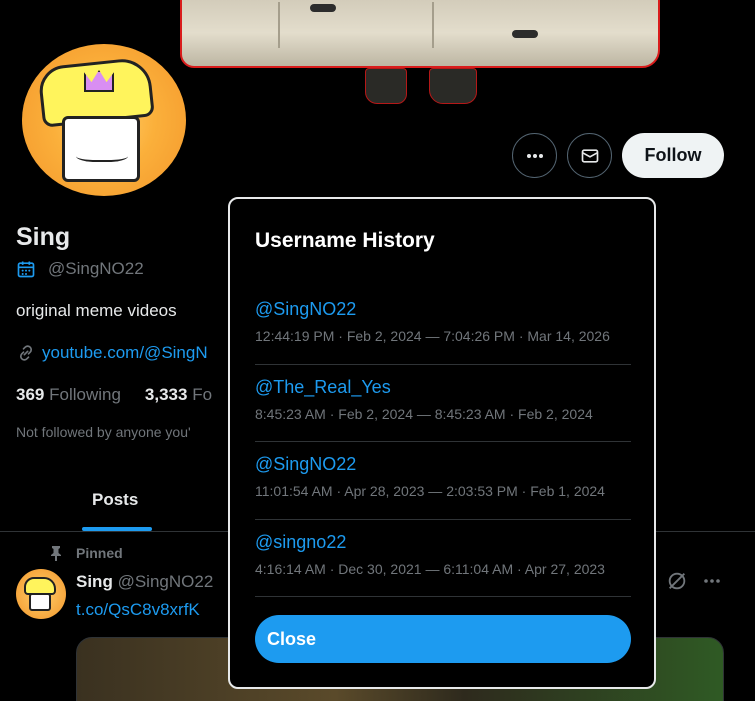 The width and height of the screenshot is (755, 701). What do you see at coordinates (345, 240) in the screenshot?
I see `modal-title: Username History` at bounding box center [345, 240].